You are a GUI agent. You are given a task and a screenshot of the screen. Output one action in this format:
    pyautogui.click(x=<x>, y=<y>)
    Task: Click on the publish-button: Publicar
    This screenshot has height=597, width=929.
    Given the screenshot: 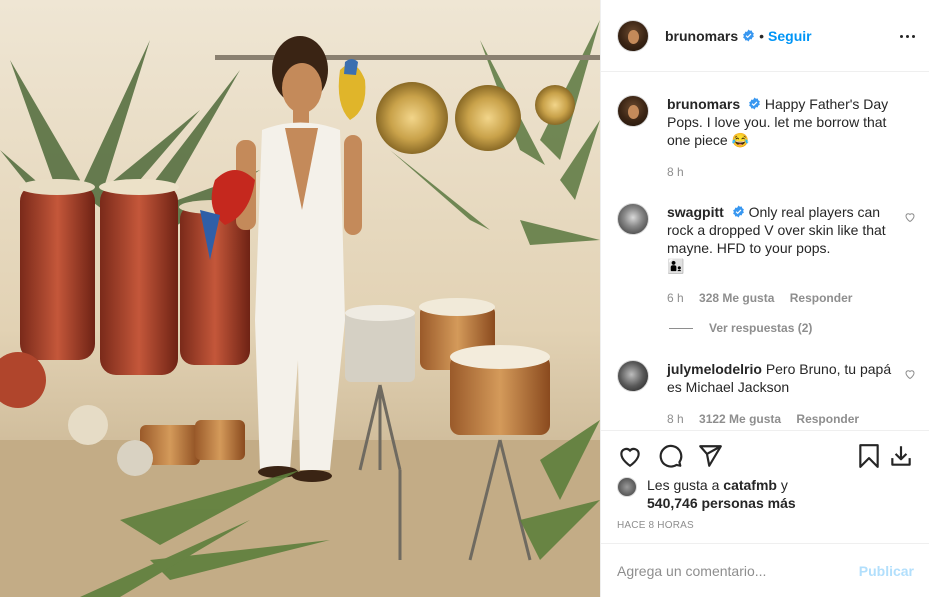 What is the action you would take?
    pyautogui.click(x=886, y=571)
    